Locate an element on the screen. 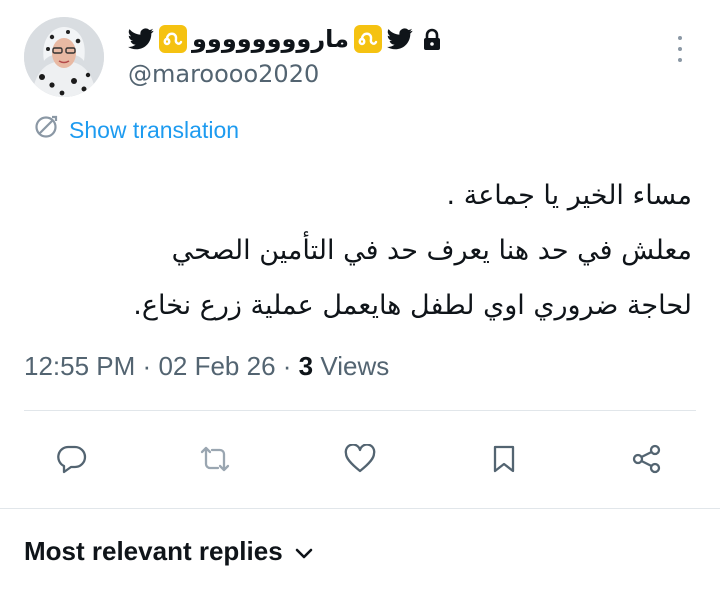 This screenshot has width=720, height=607. retweet-icon is located at coordinates (215, 461).